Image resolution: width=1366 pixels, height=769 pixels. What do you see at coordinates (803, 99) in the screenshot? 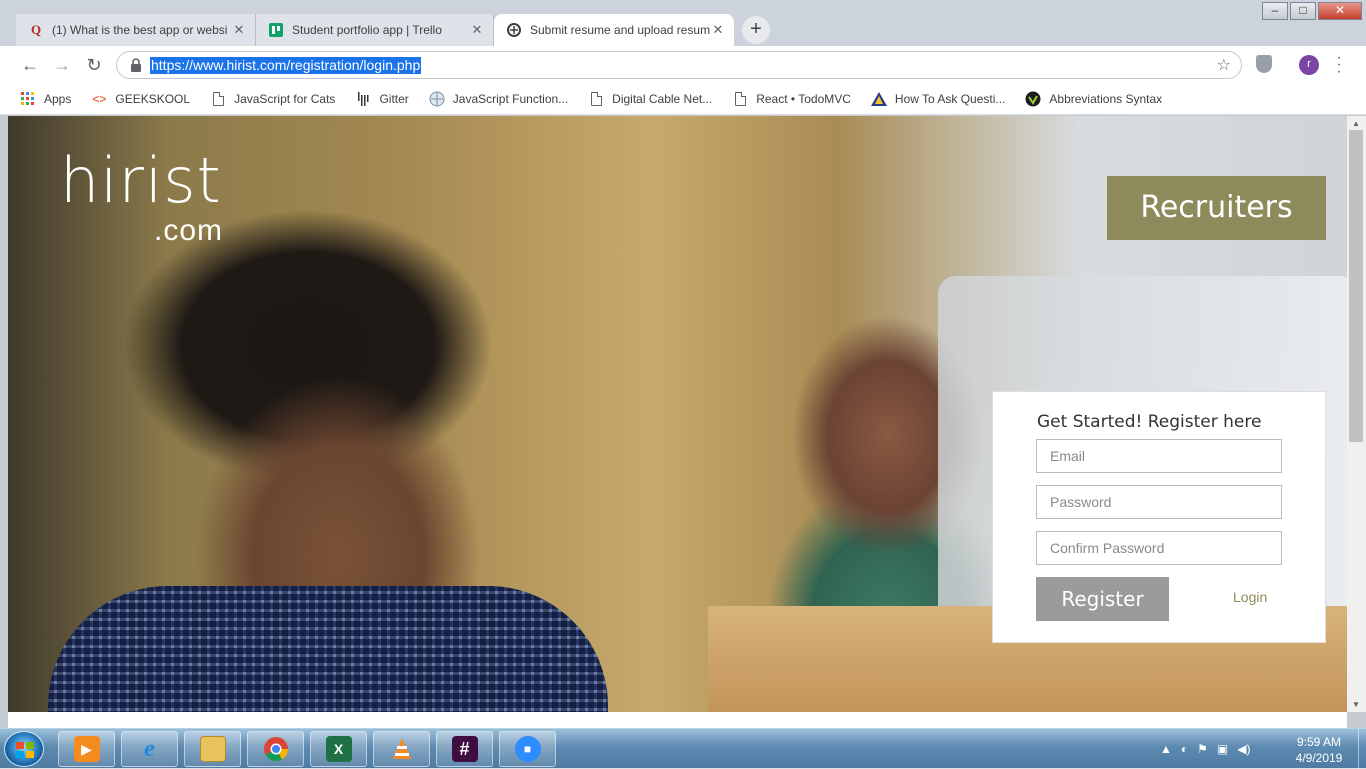
I see `bookmark-label: React • TodoMVC` at bounding box center [803, 99].